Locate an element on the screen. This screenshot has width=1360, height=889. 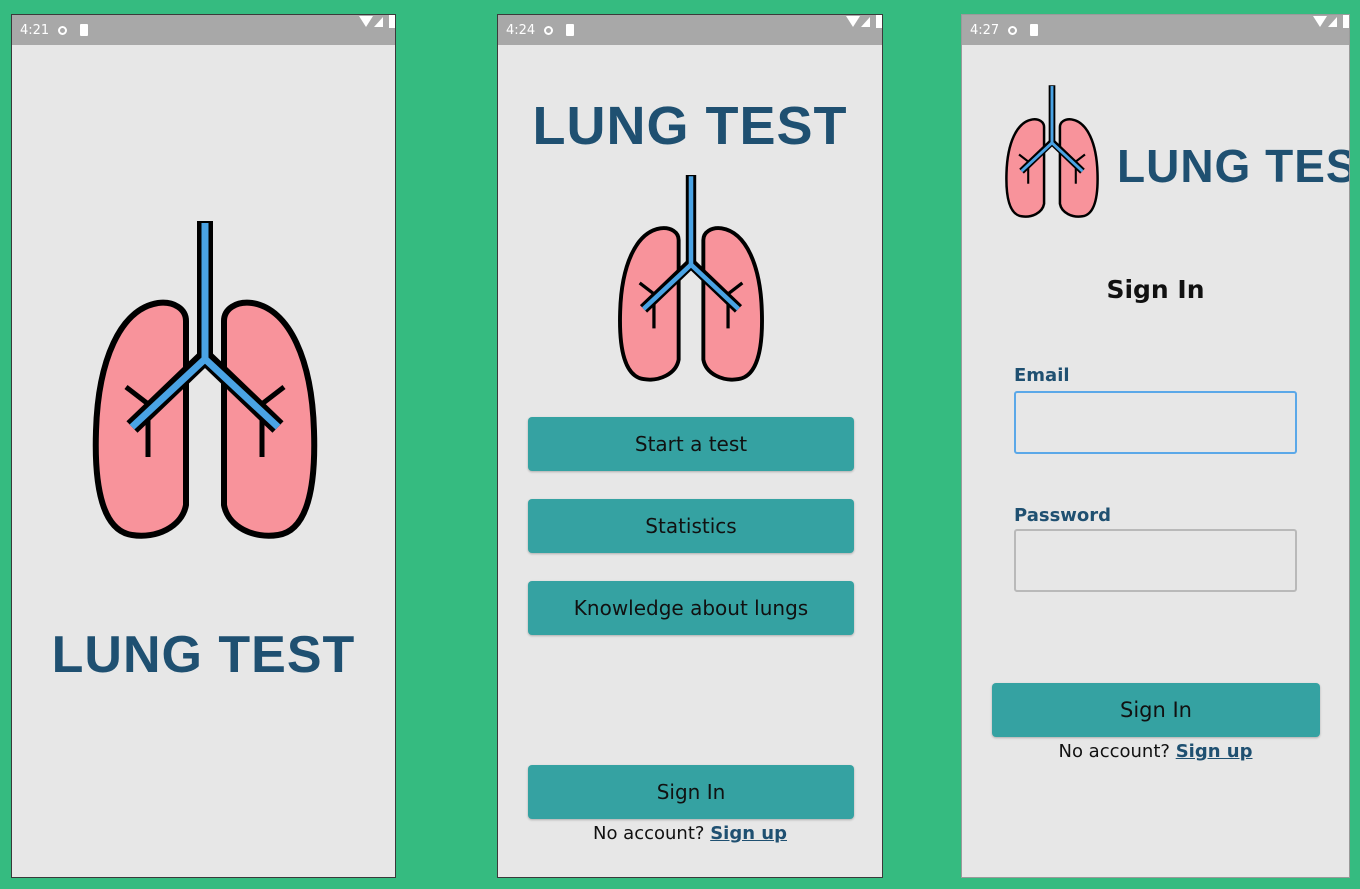
knowledge-button: Knowledge about lungs is located at coordinates (691, 608).